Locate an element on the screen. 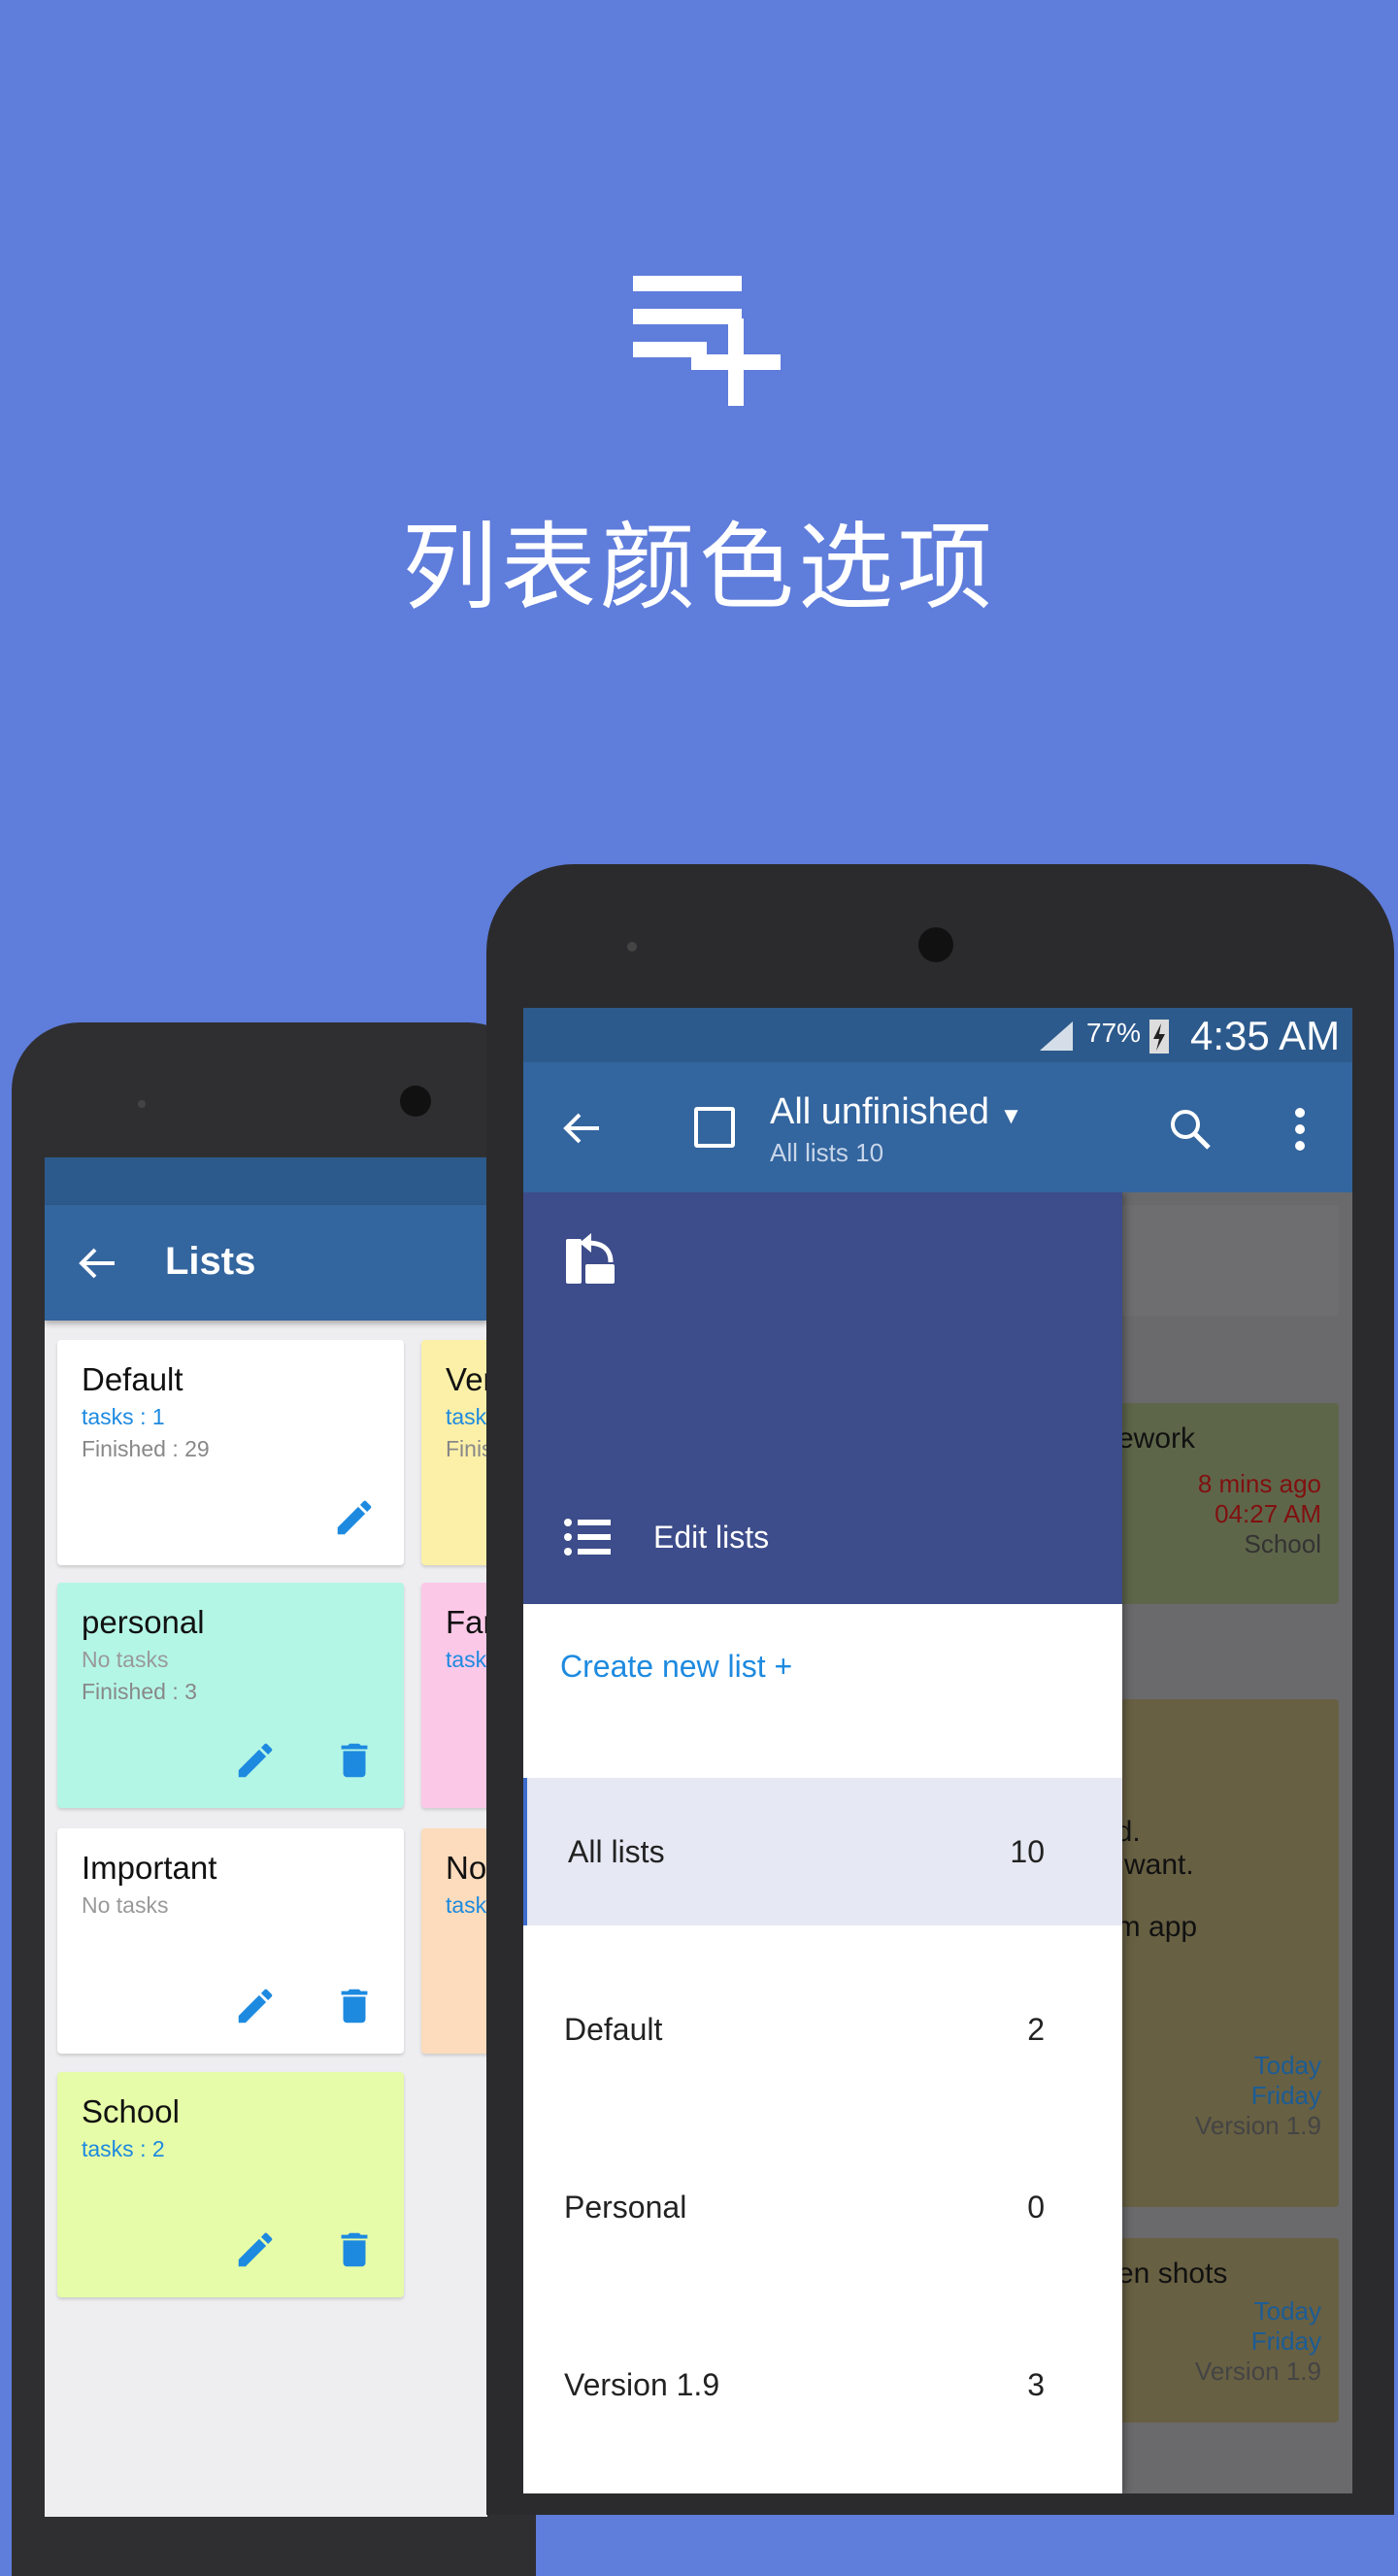  switch-view-icon is located at coordinates (590, 1259).